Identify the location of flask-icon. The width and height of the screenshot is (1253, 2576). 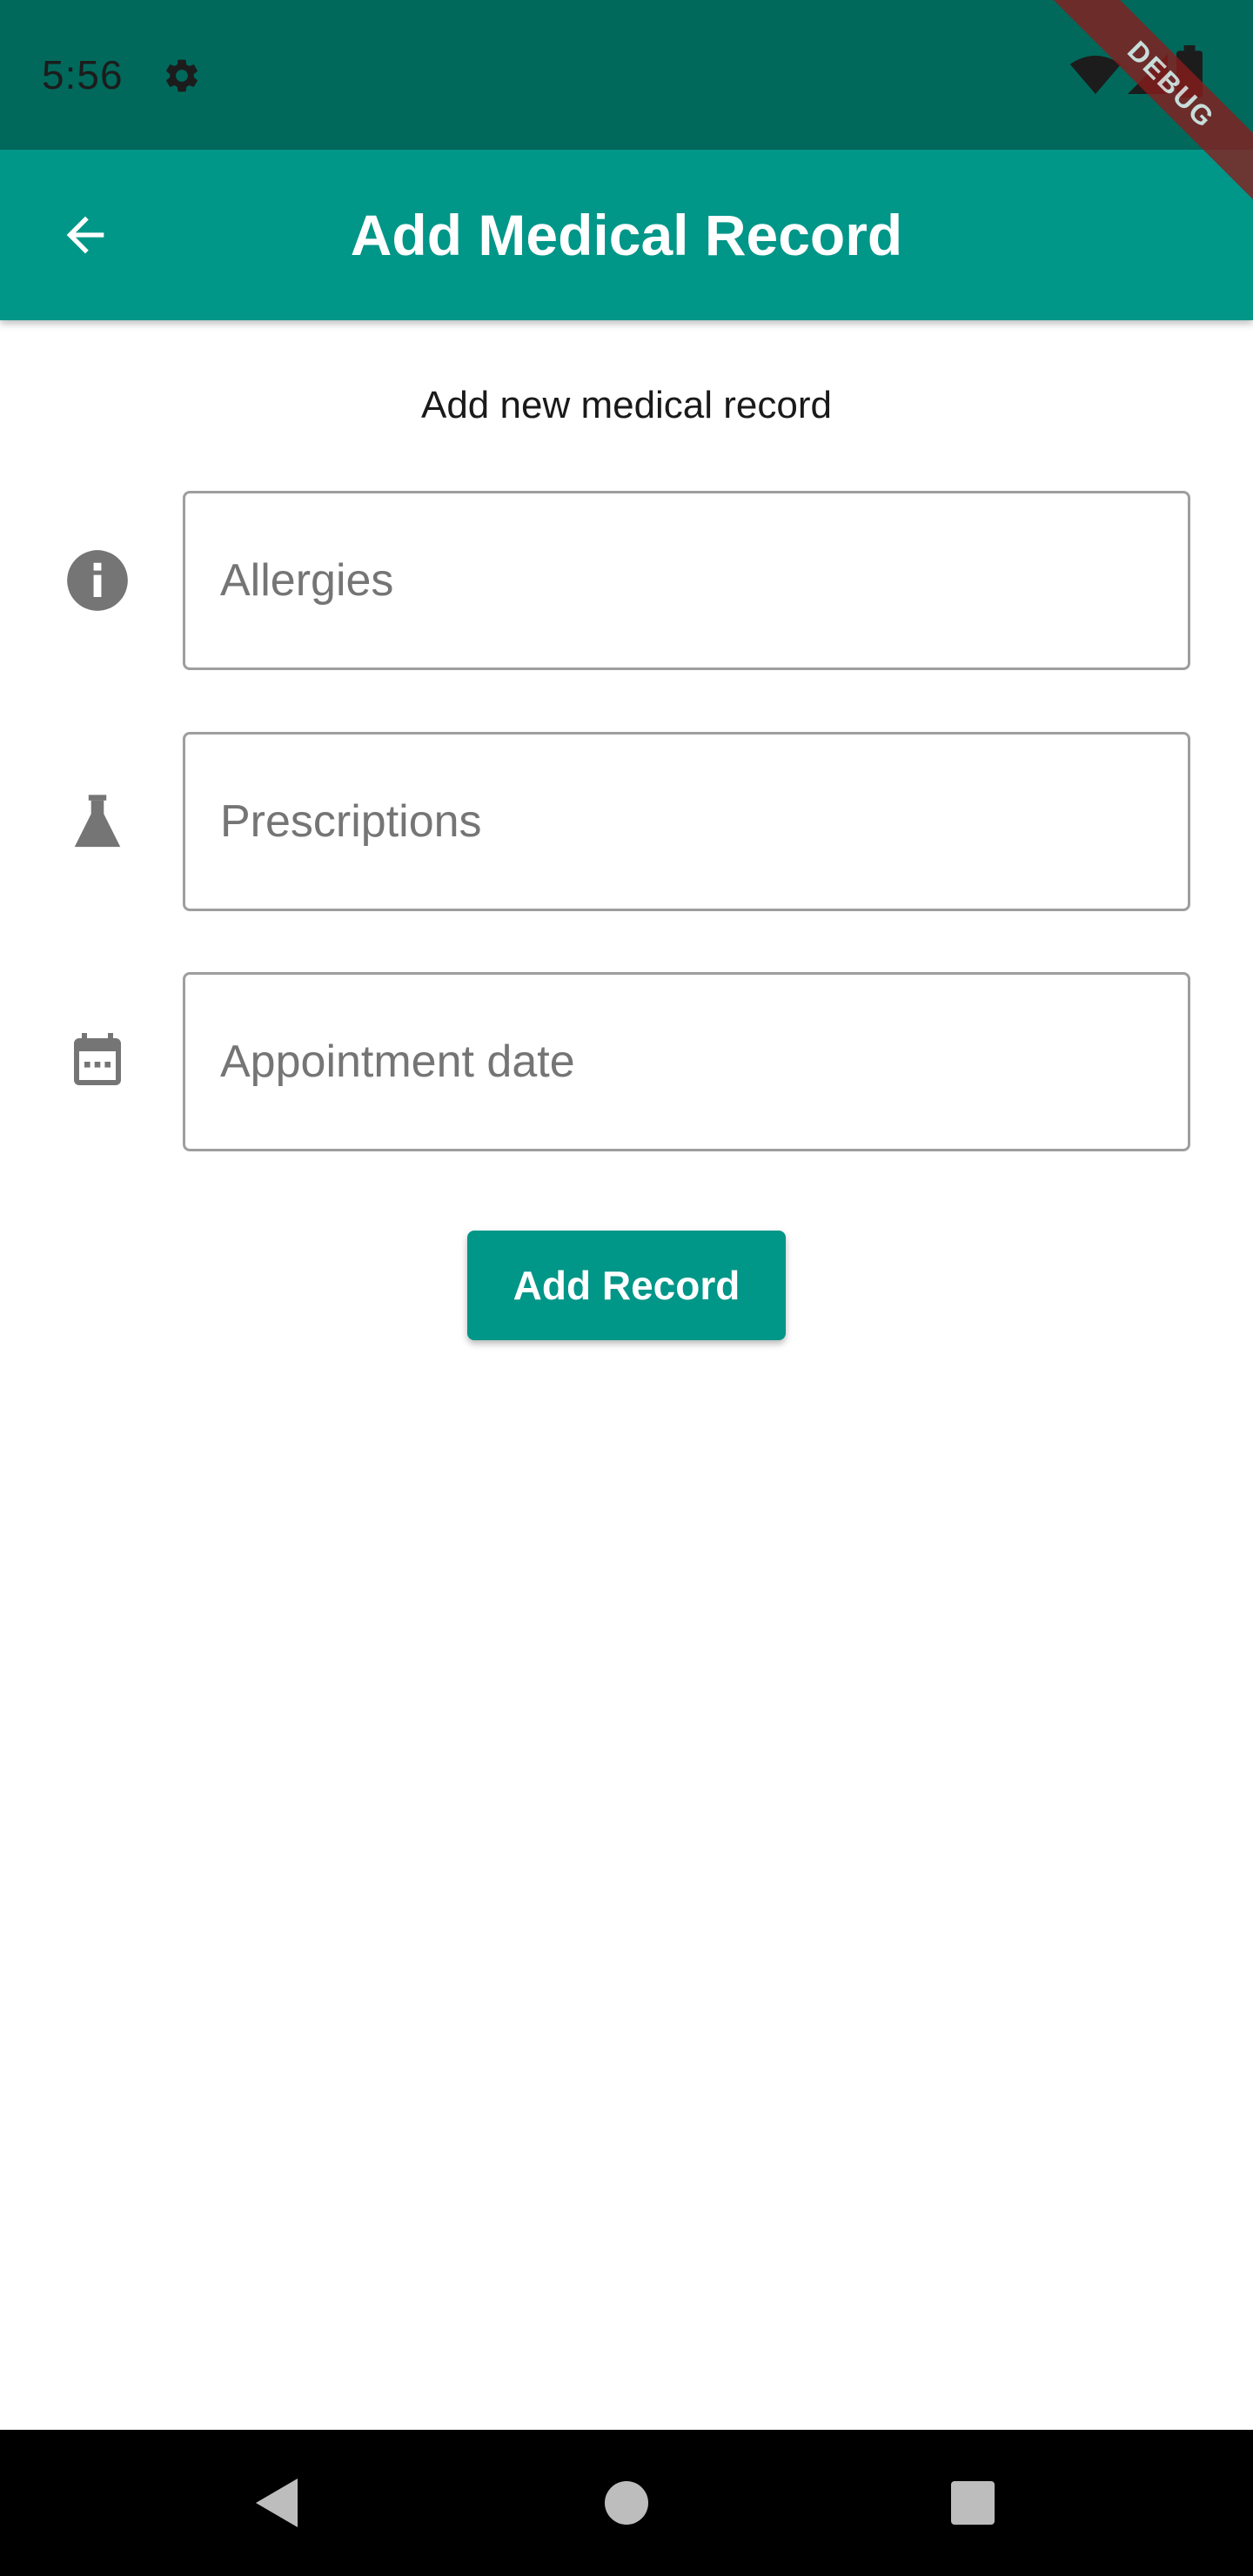
(97, 821).